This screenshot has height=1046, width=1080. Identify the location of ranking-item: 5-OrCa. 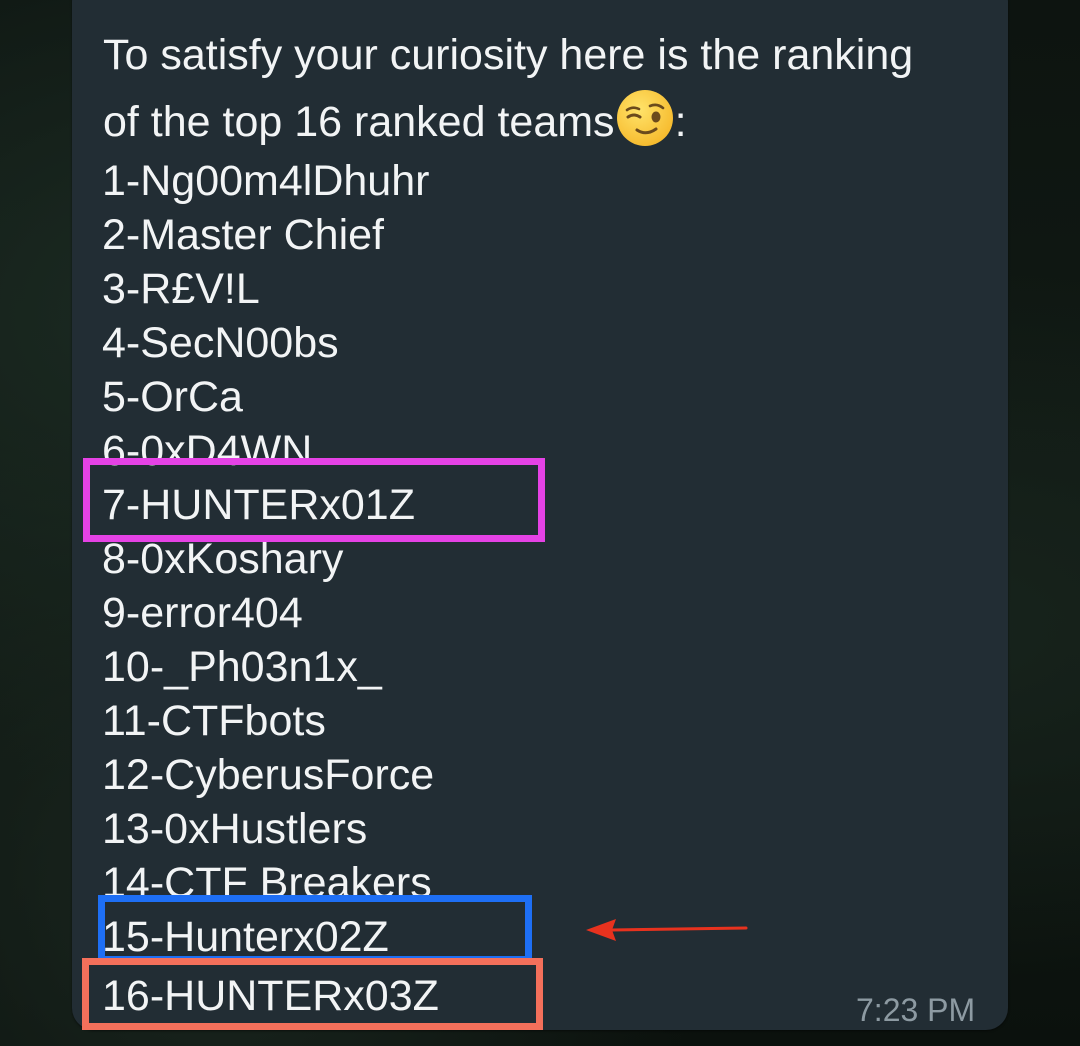
(172, 397).